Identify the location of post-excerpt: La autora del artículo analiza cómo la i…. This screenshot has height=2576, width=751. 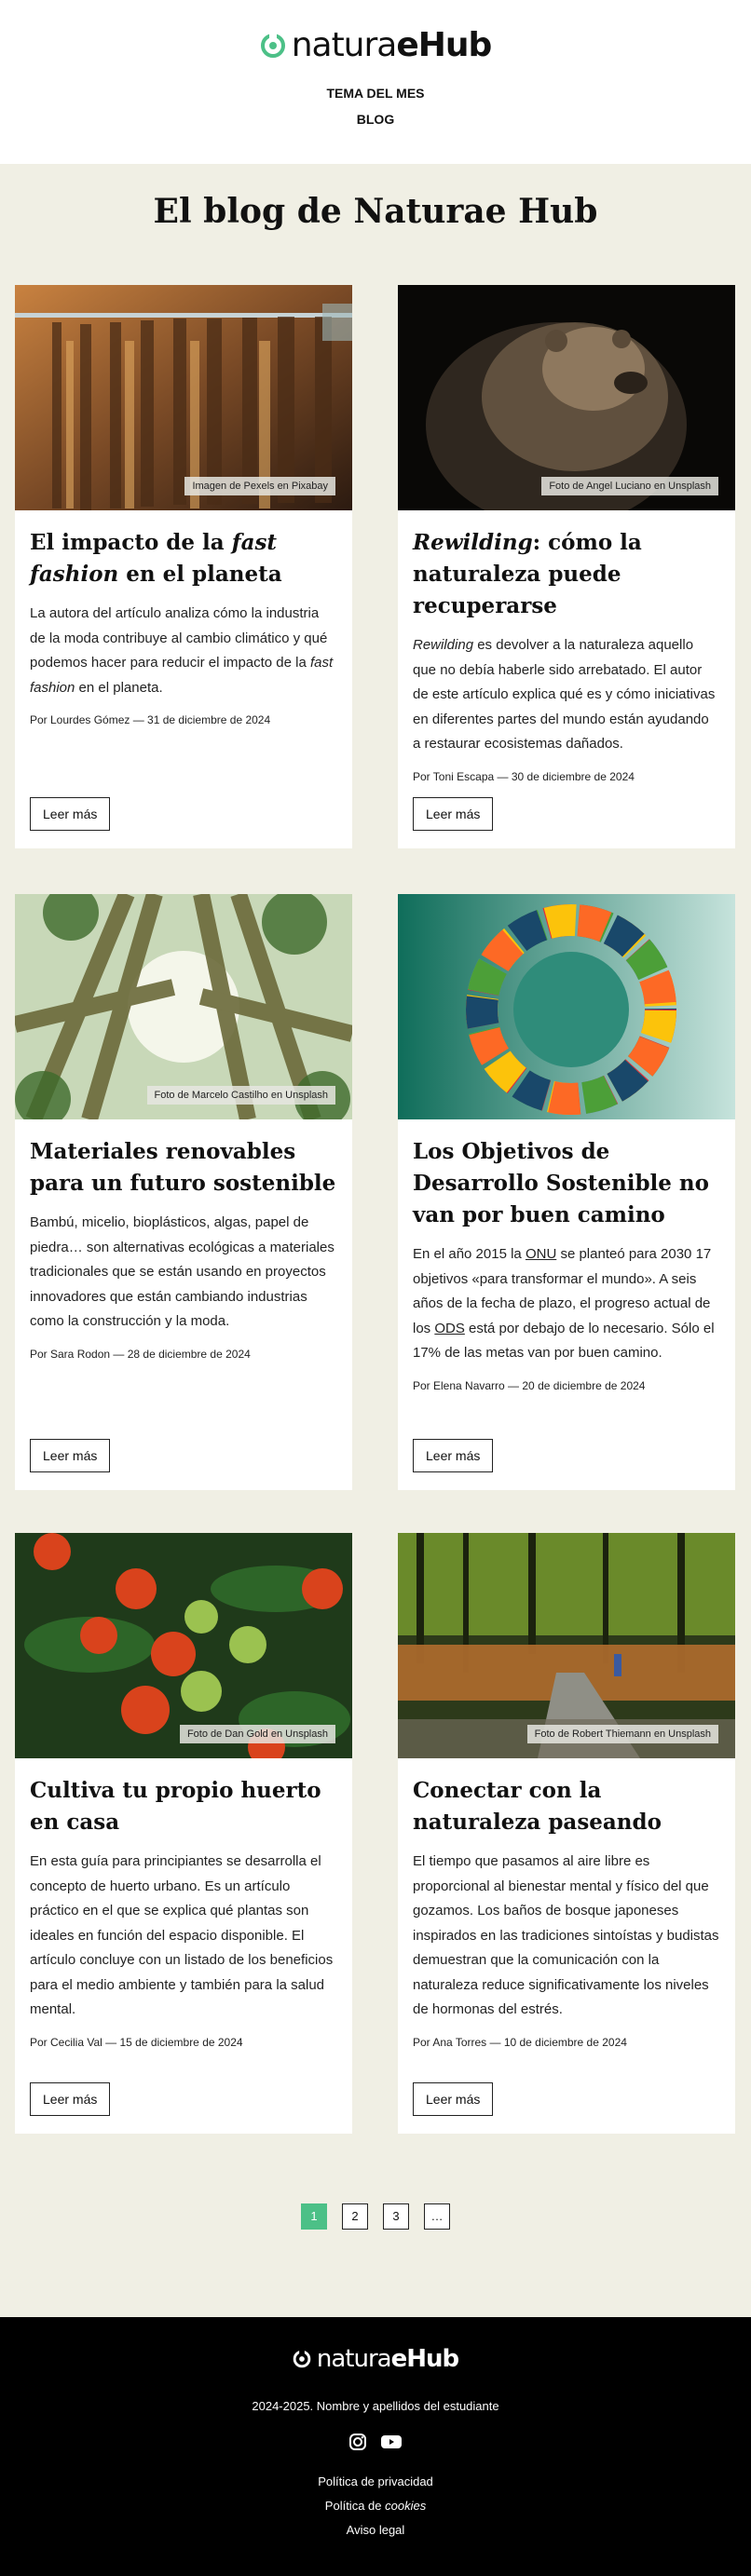
(182, 650).